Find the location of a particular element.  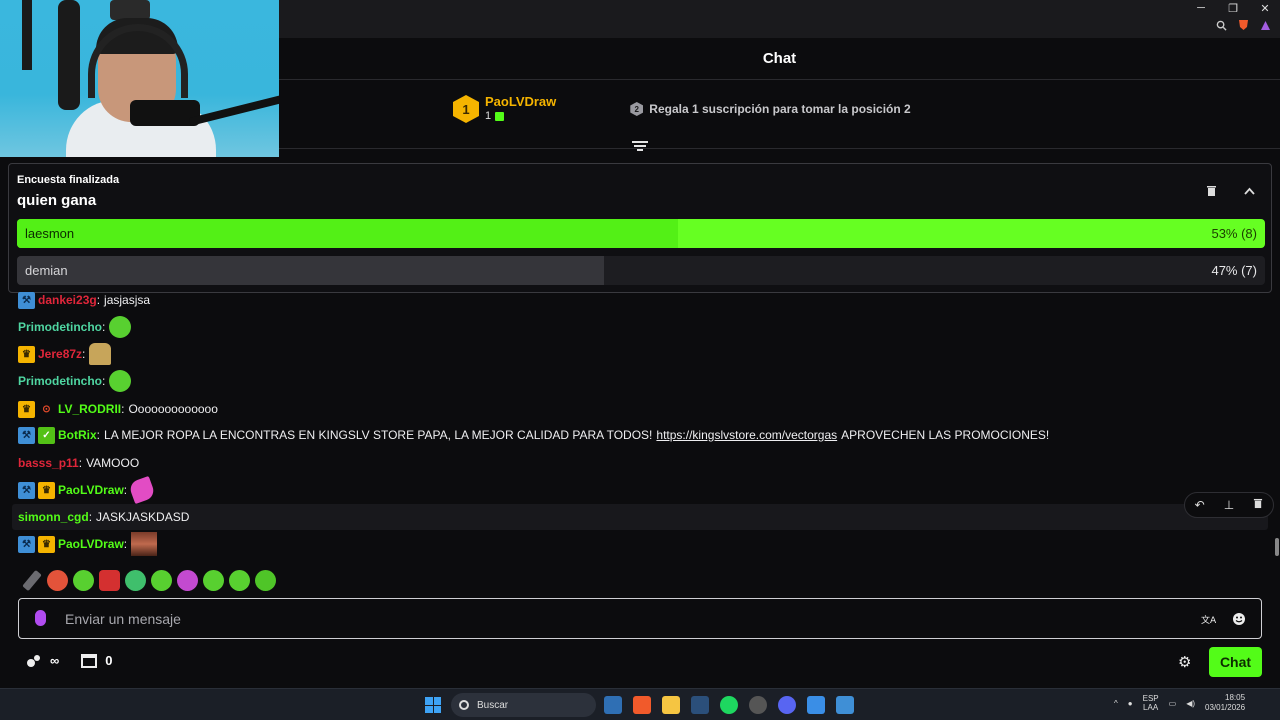

reply-icon: ↶ is located at coordinates (1200, 505).